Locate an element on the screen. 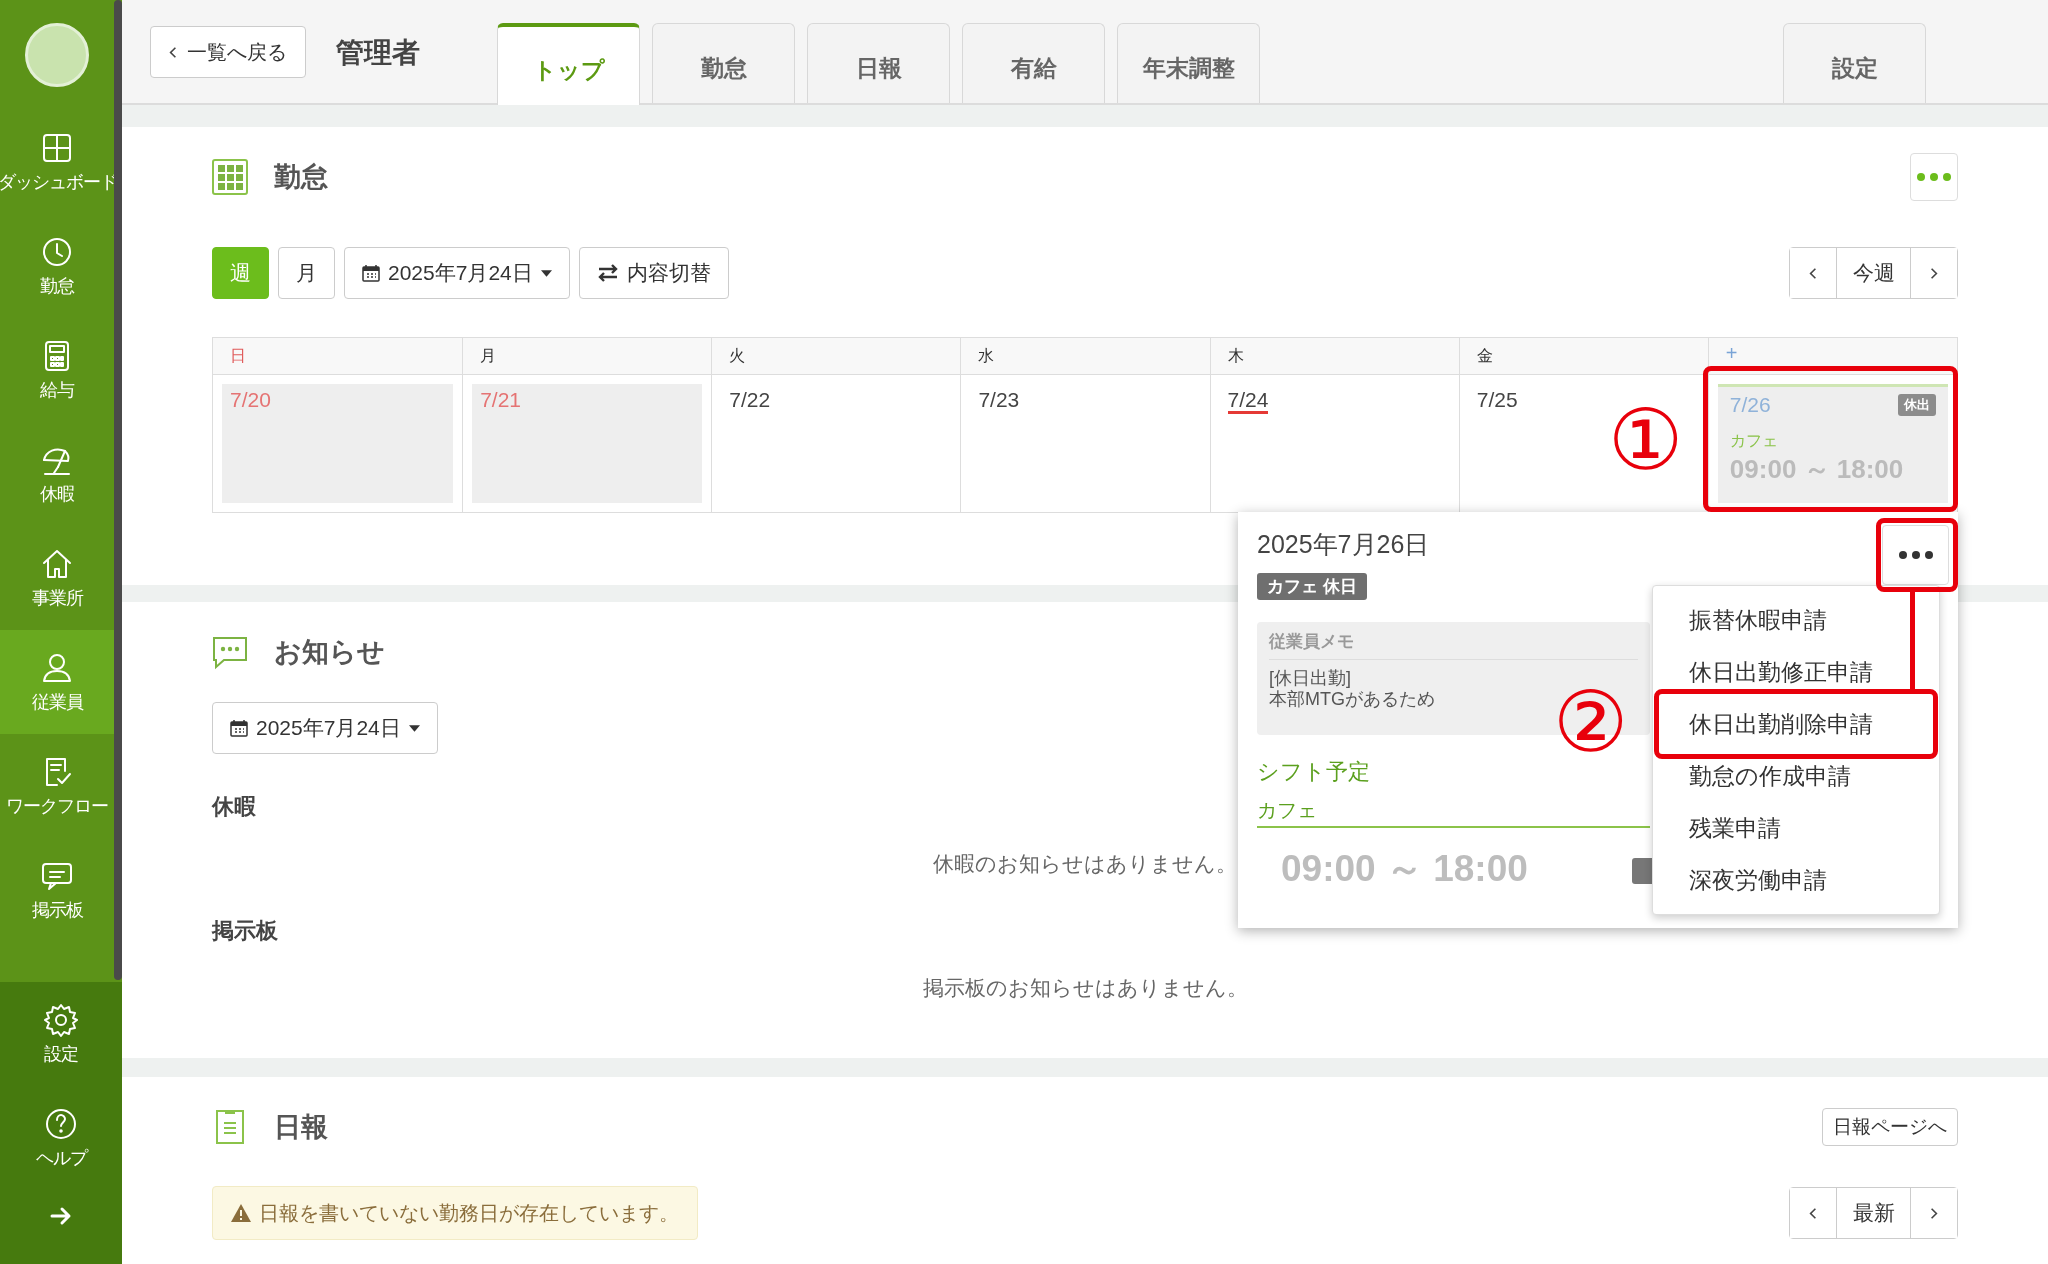  tab: 勤怠 is located at coordinates (723, 63).